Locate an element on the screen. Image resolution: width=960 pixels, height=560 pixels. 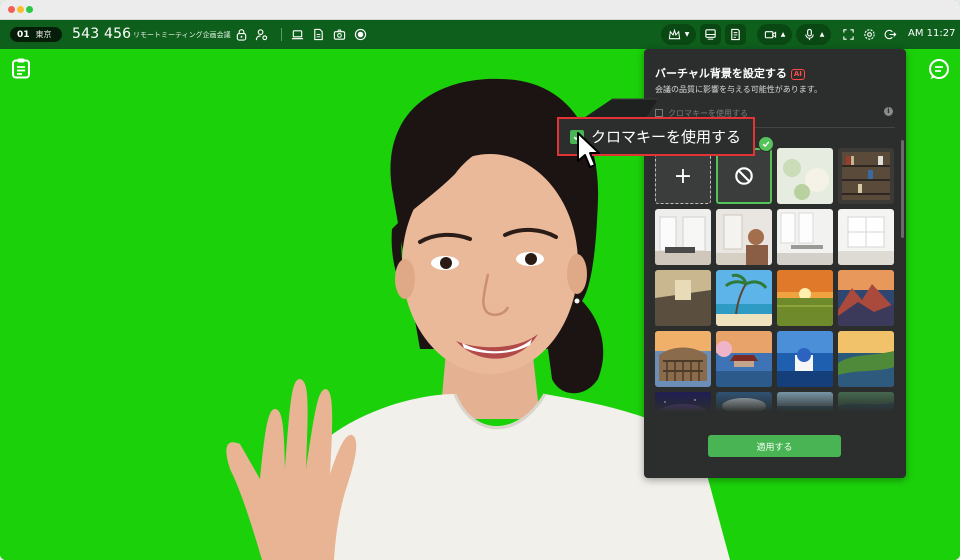
exit-icon is located at coordinates (890, 34).